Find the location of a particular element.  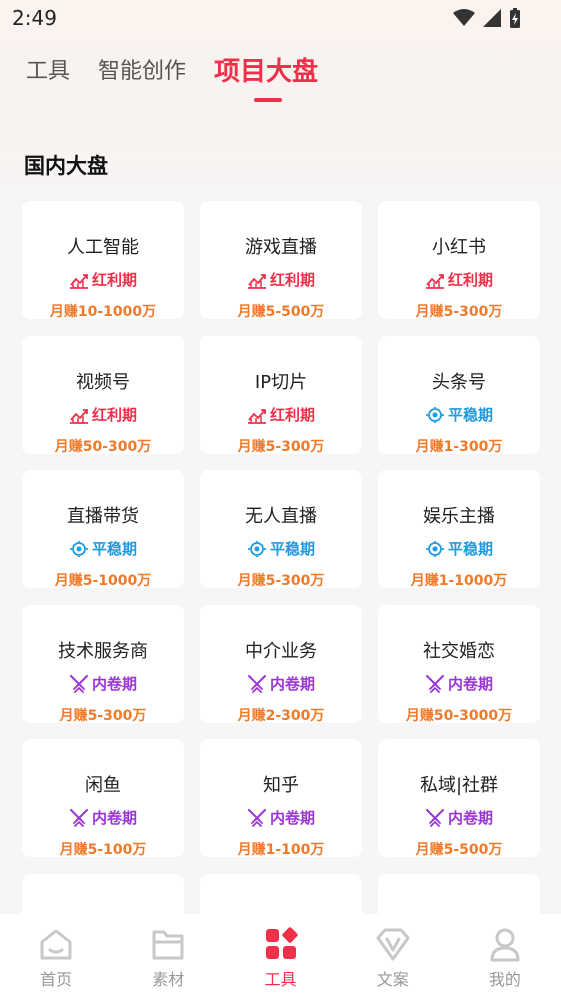

nav-tools-label: 工具 is located at coordinates (280, 979).